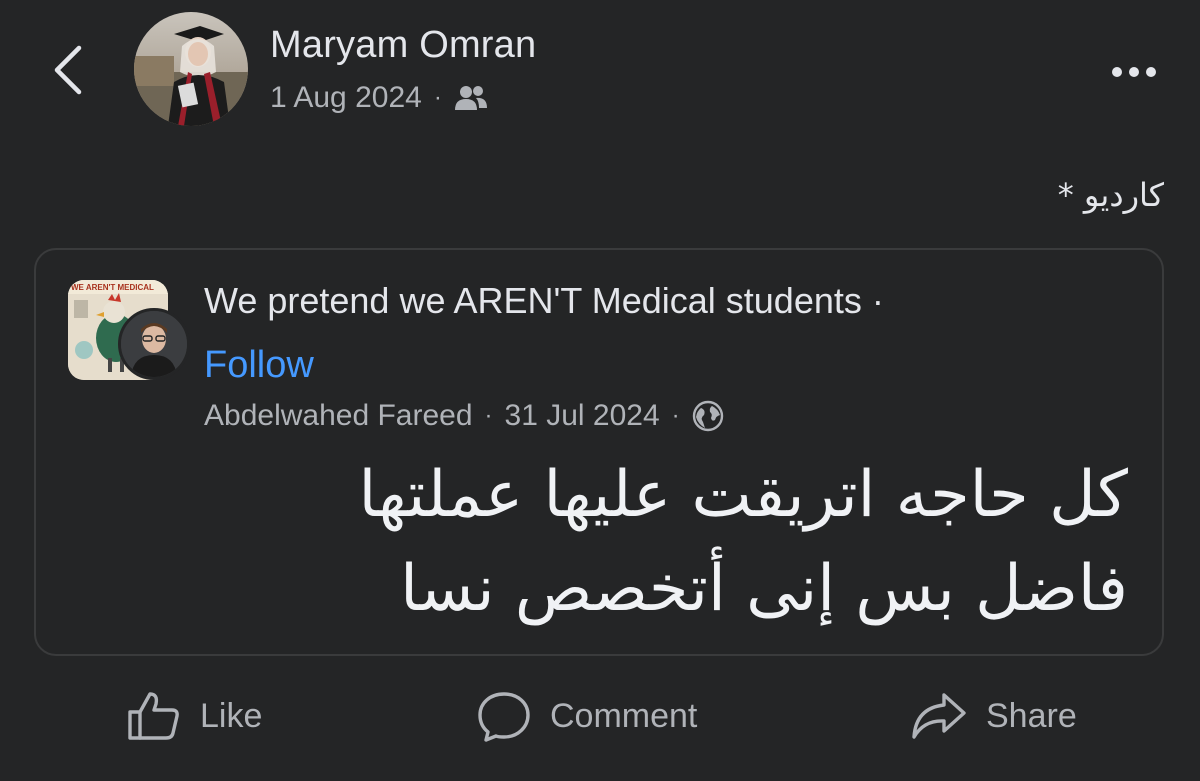  I want to click on shared-post-date: 31 Jul 2024, so click(582, 416).